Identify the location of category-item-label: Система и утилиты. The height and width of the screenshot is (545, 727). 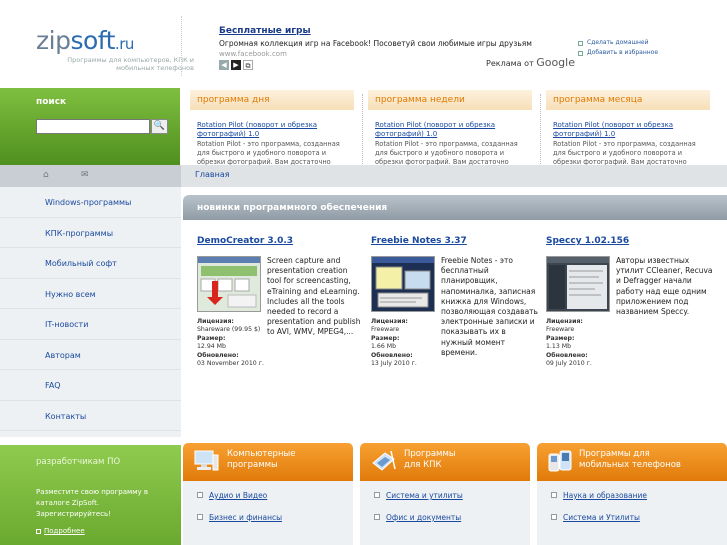
(424, 495).